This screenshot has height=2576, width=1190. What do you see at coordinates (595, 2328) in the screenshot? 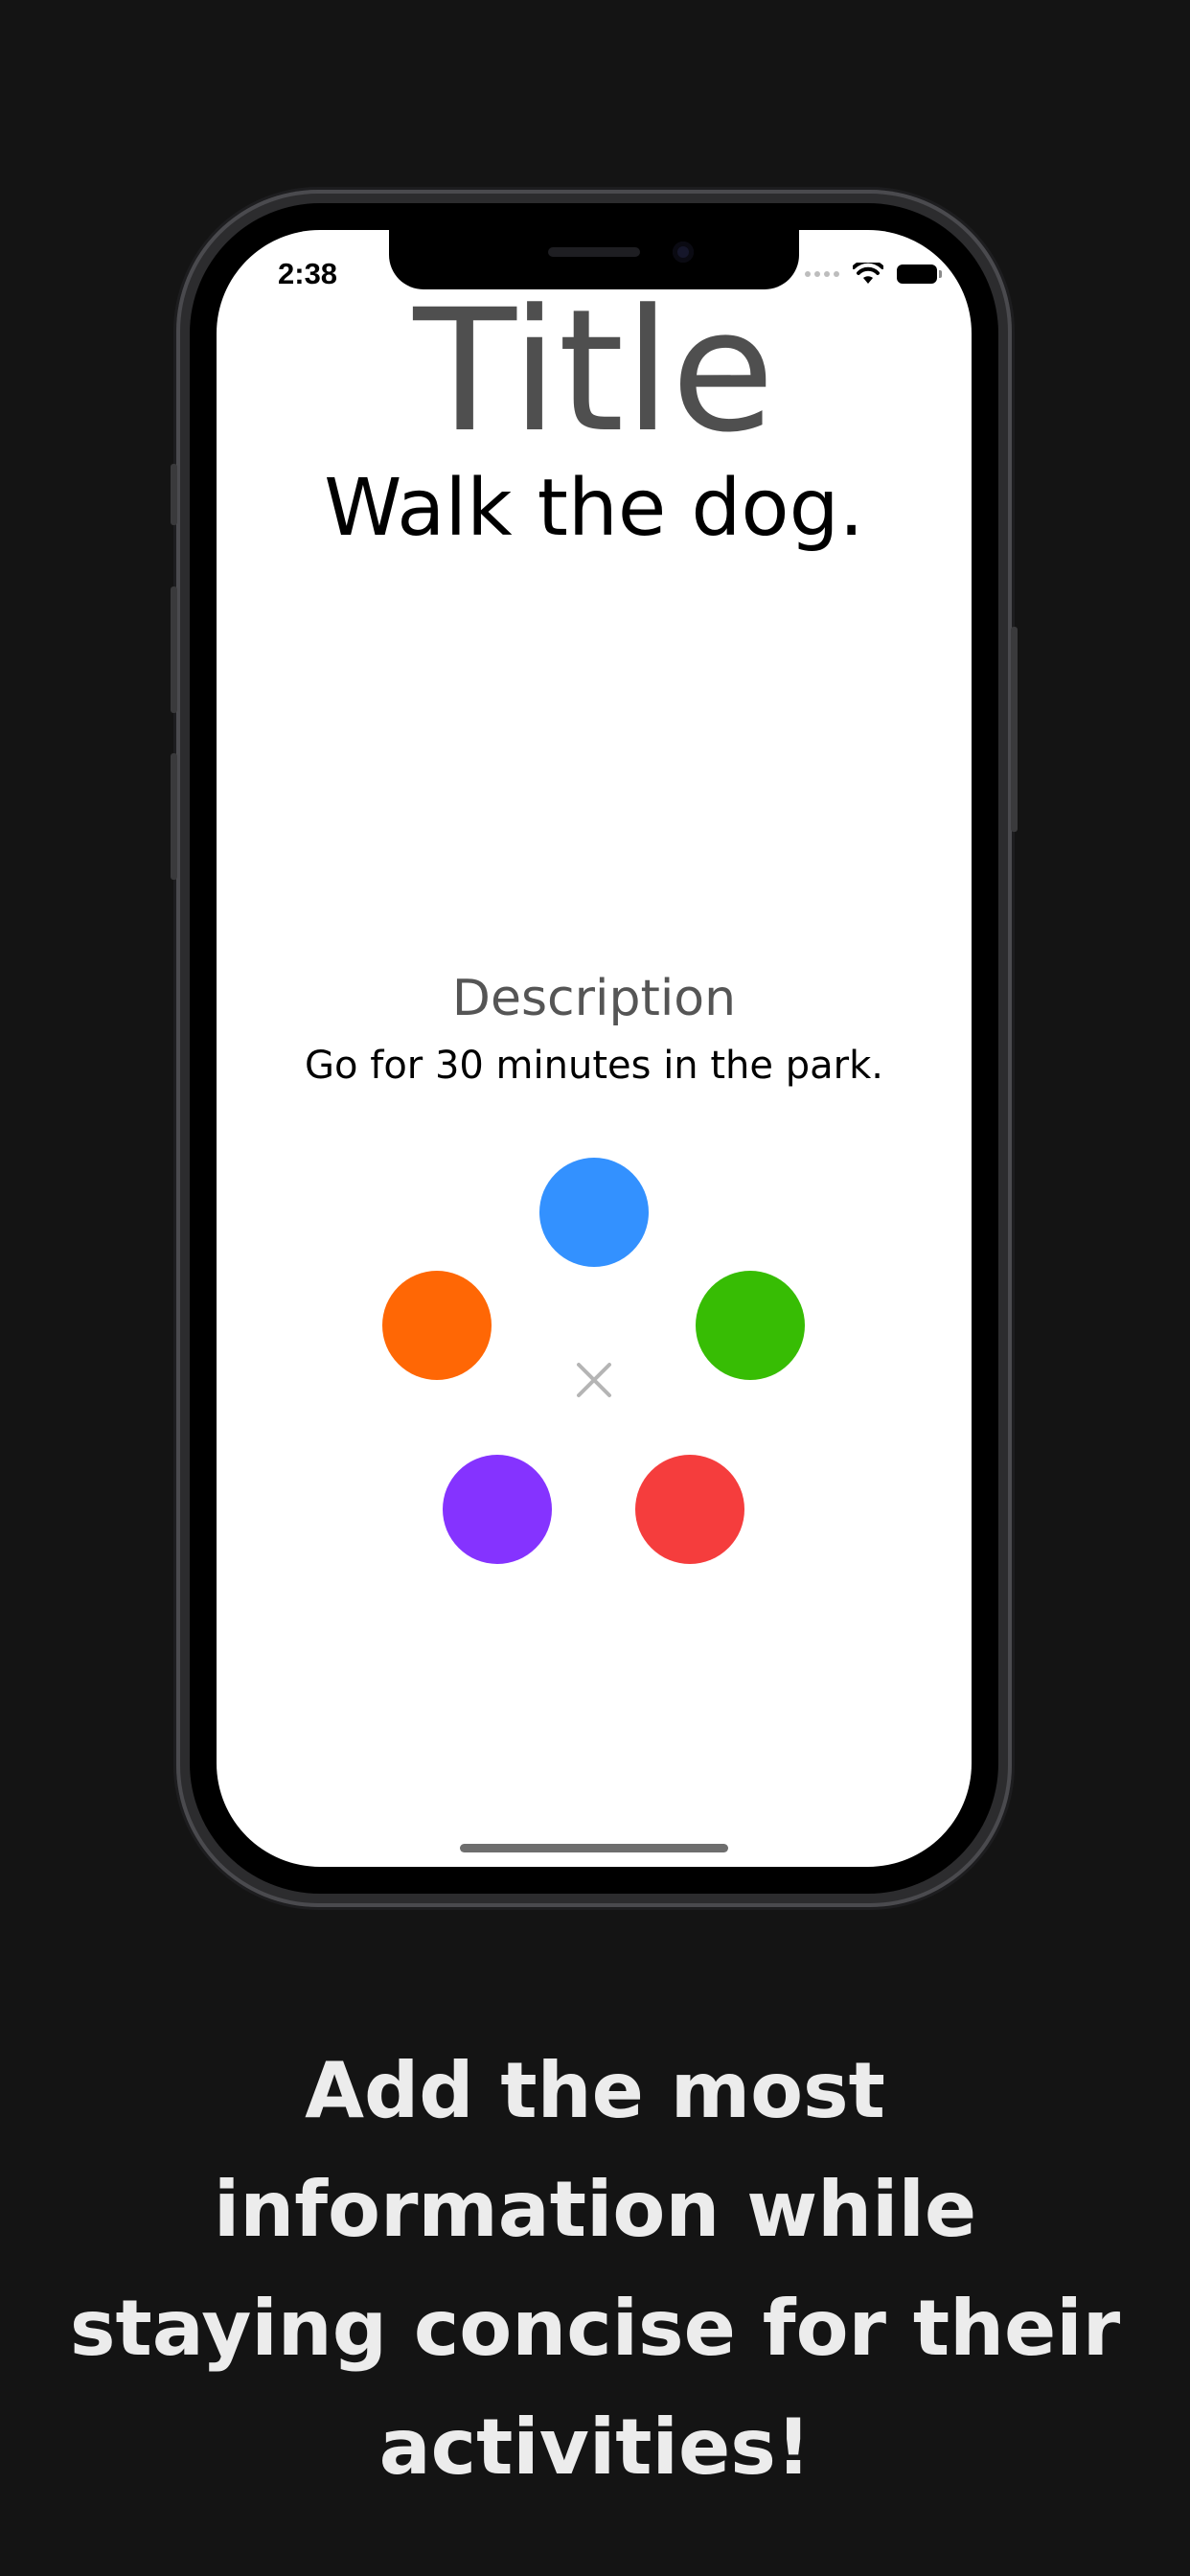
I see `caption-line: staying concise for their` at bounding box center [595, 2328].